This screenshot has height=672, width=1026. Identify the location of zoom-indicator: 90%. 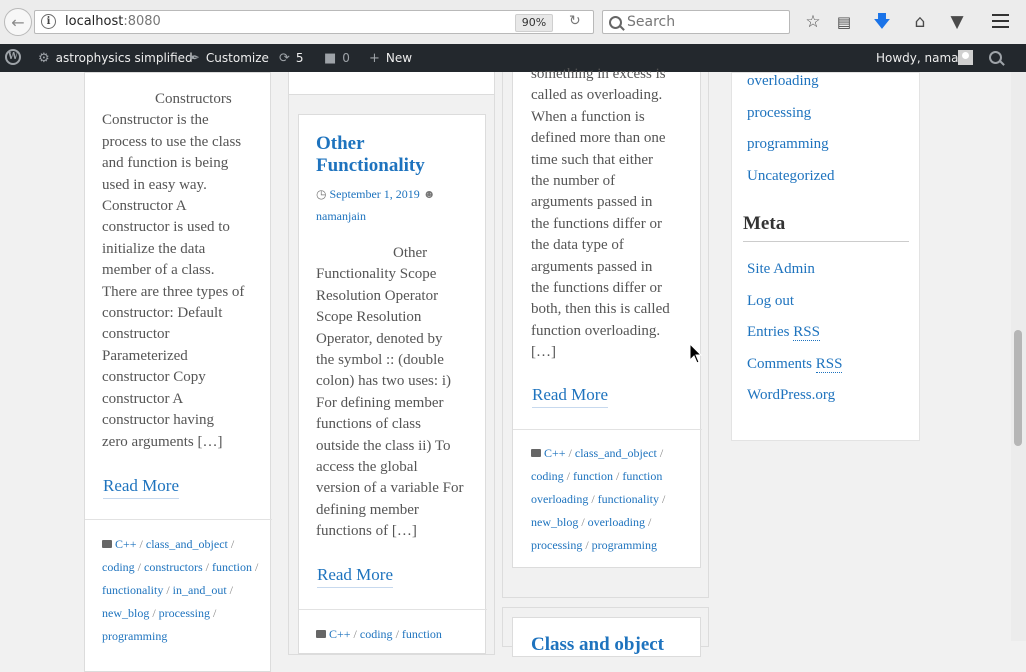
(534, 23).